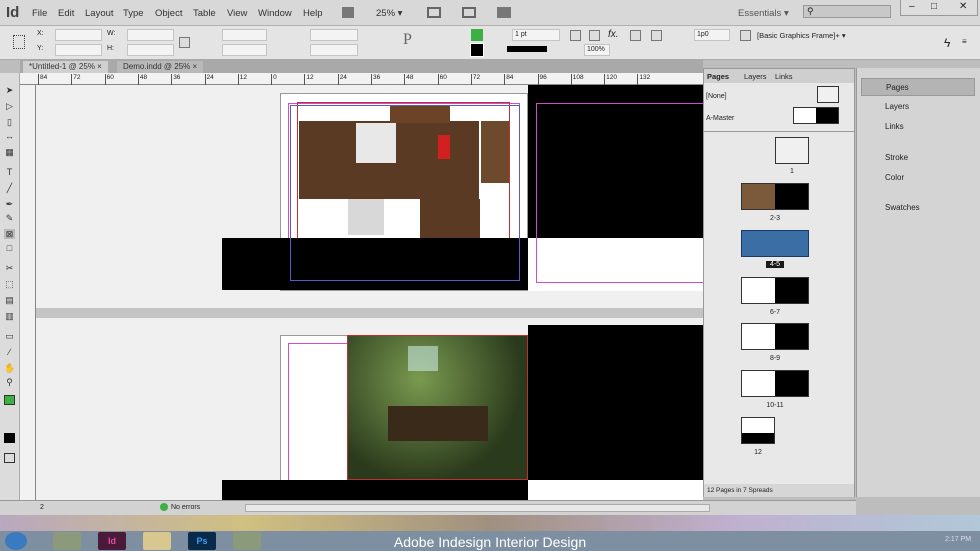  What do you see at coordinates (389, 13) in the screenshot?
I see `zoom-level-dropdown: 25% ▾` at bounding box center [389, 13].